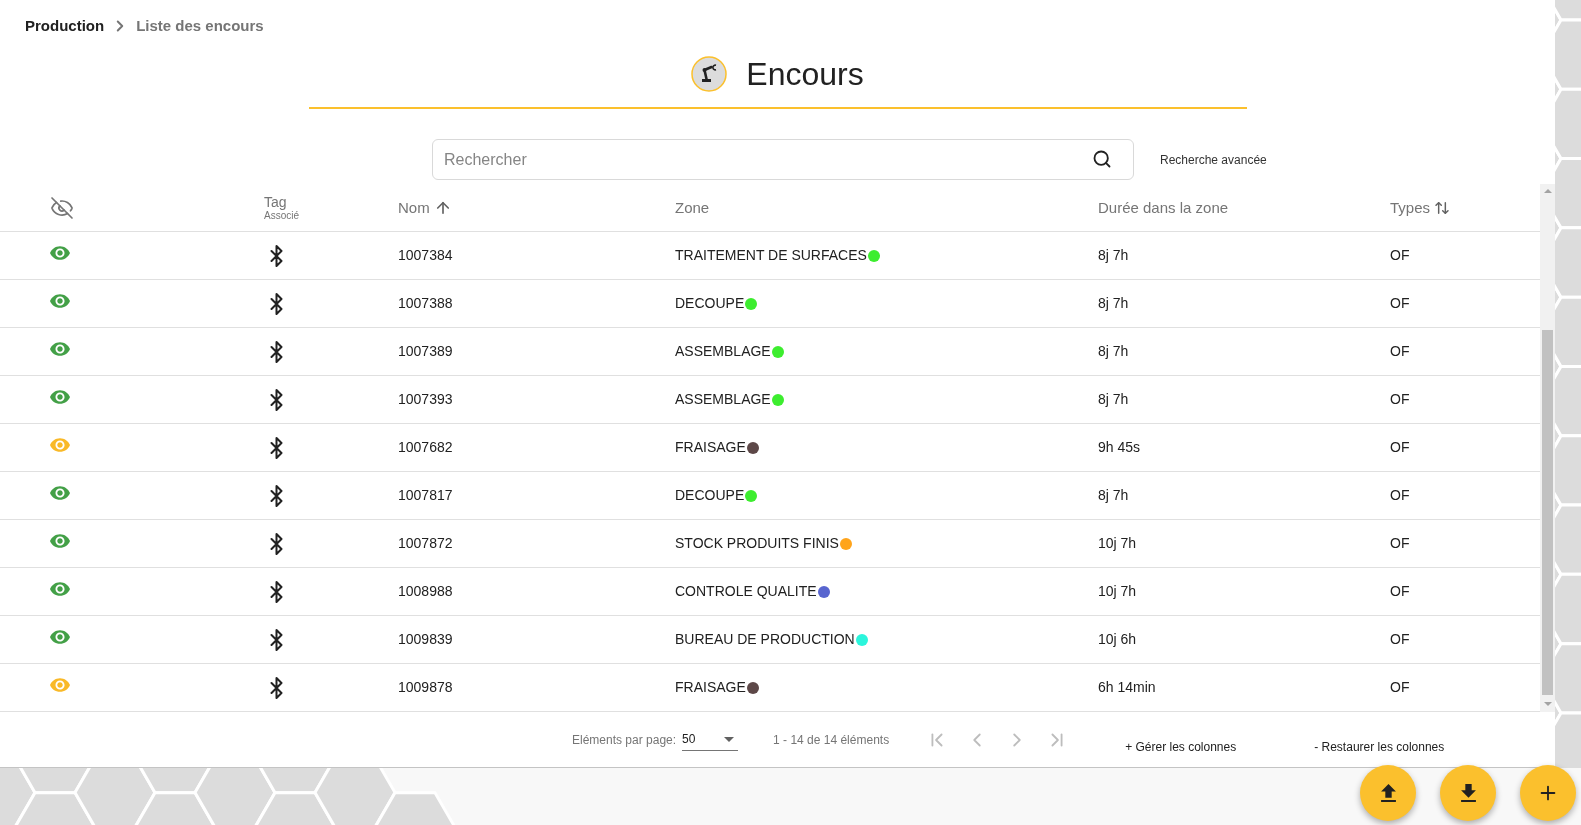  I want to click on table-cell-text: 10j 6h, so click(1117, 640).